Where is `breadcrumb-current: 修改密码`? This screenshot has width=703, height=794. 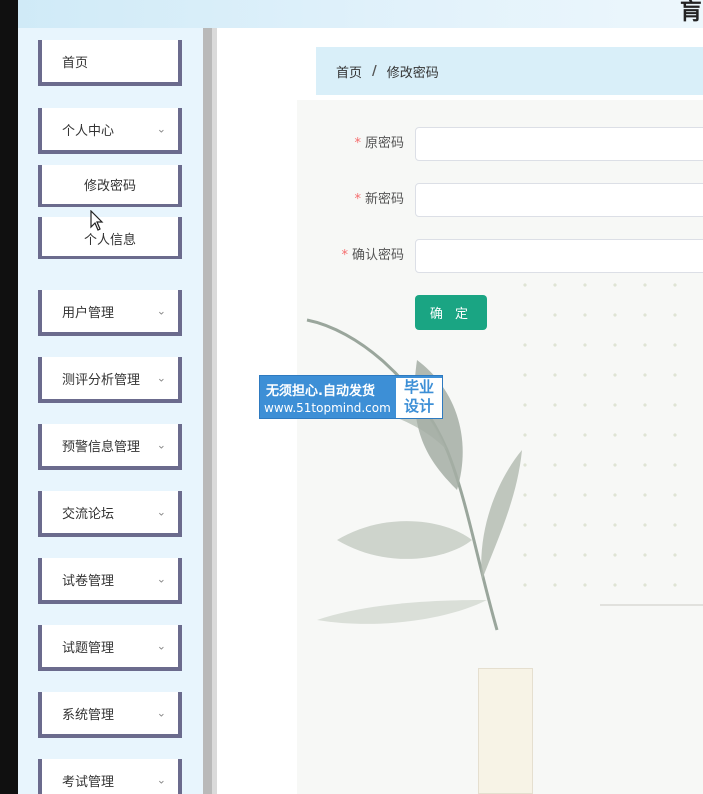
breadcrumb-current: 修改密码 is located at coordinates (412, 73).